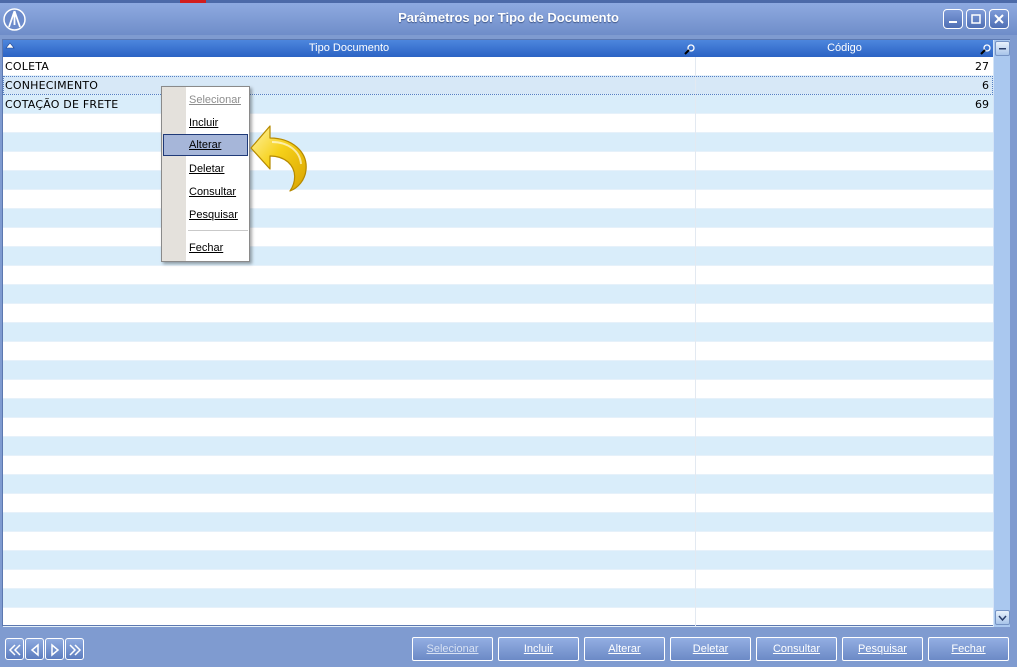 The width and height of the screenshot is (1017, 667). I want to click on cell-tipo: CONHECIMENTO, so click(52, 85).